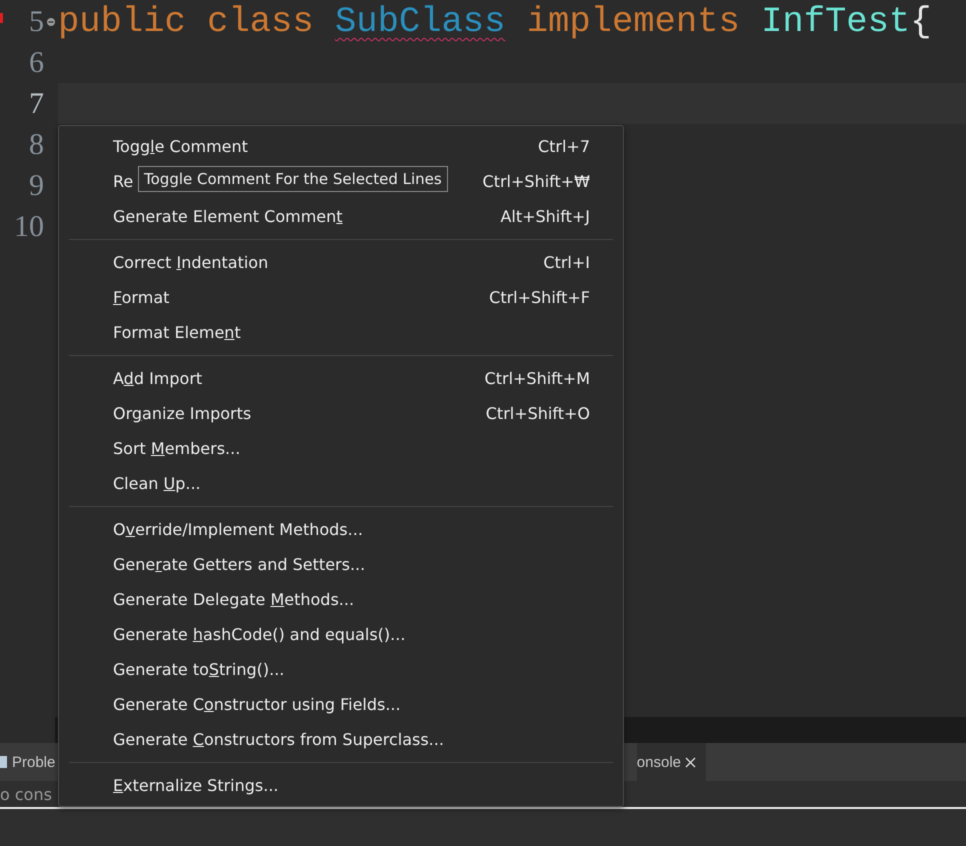 The height and width of the screenshot is (846, 966). I want to click on line-number: 8, so click(36, 145).